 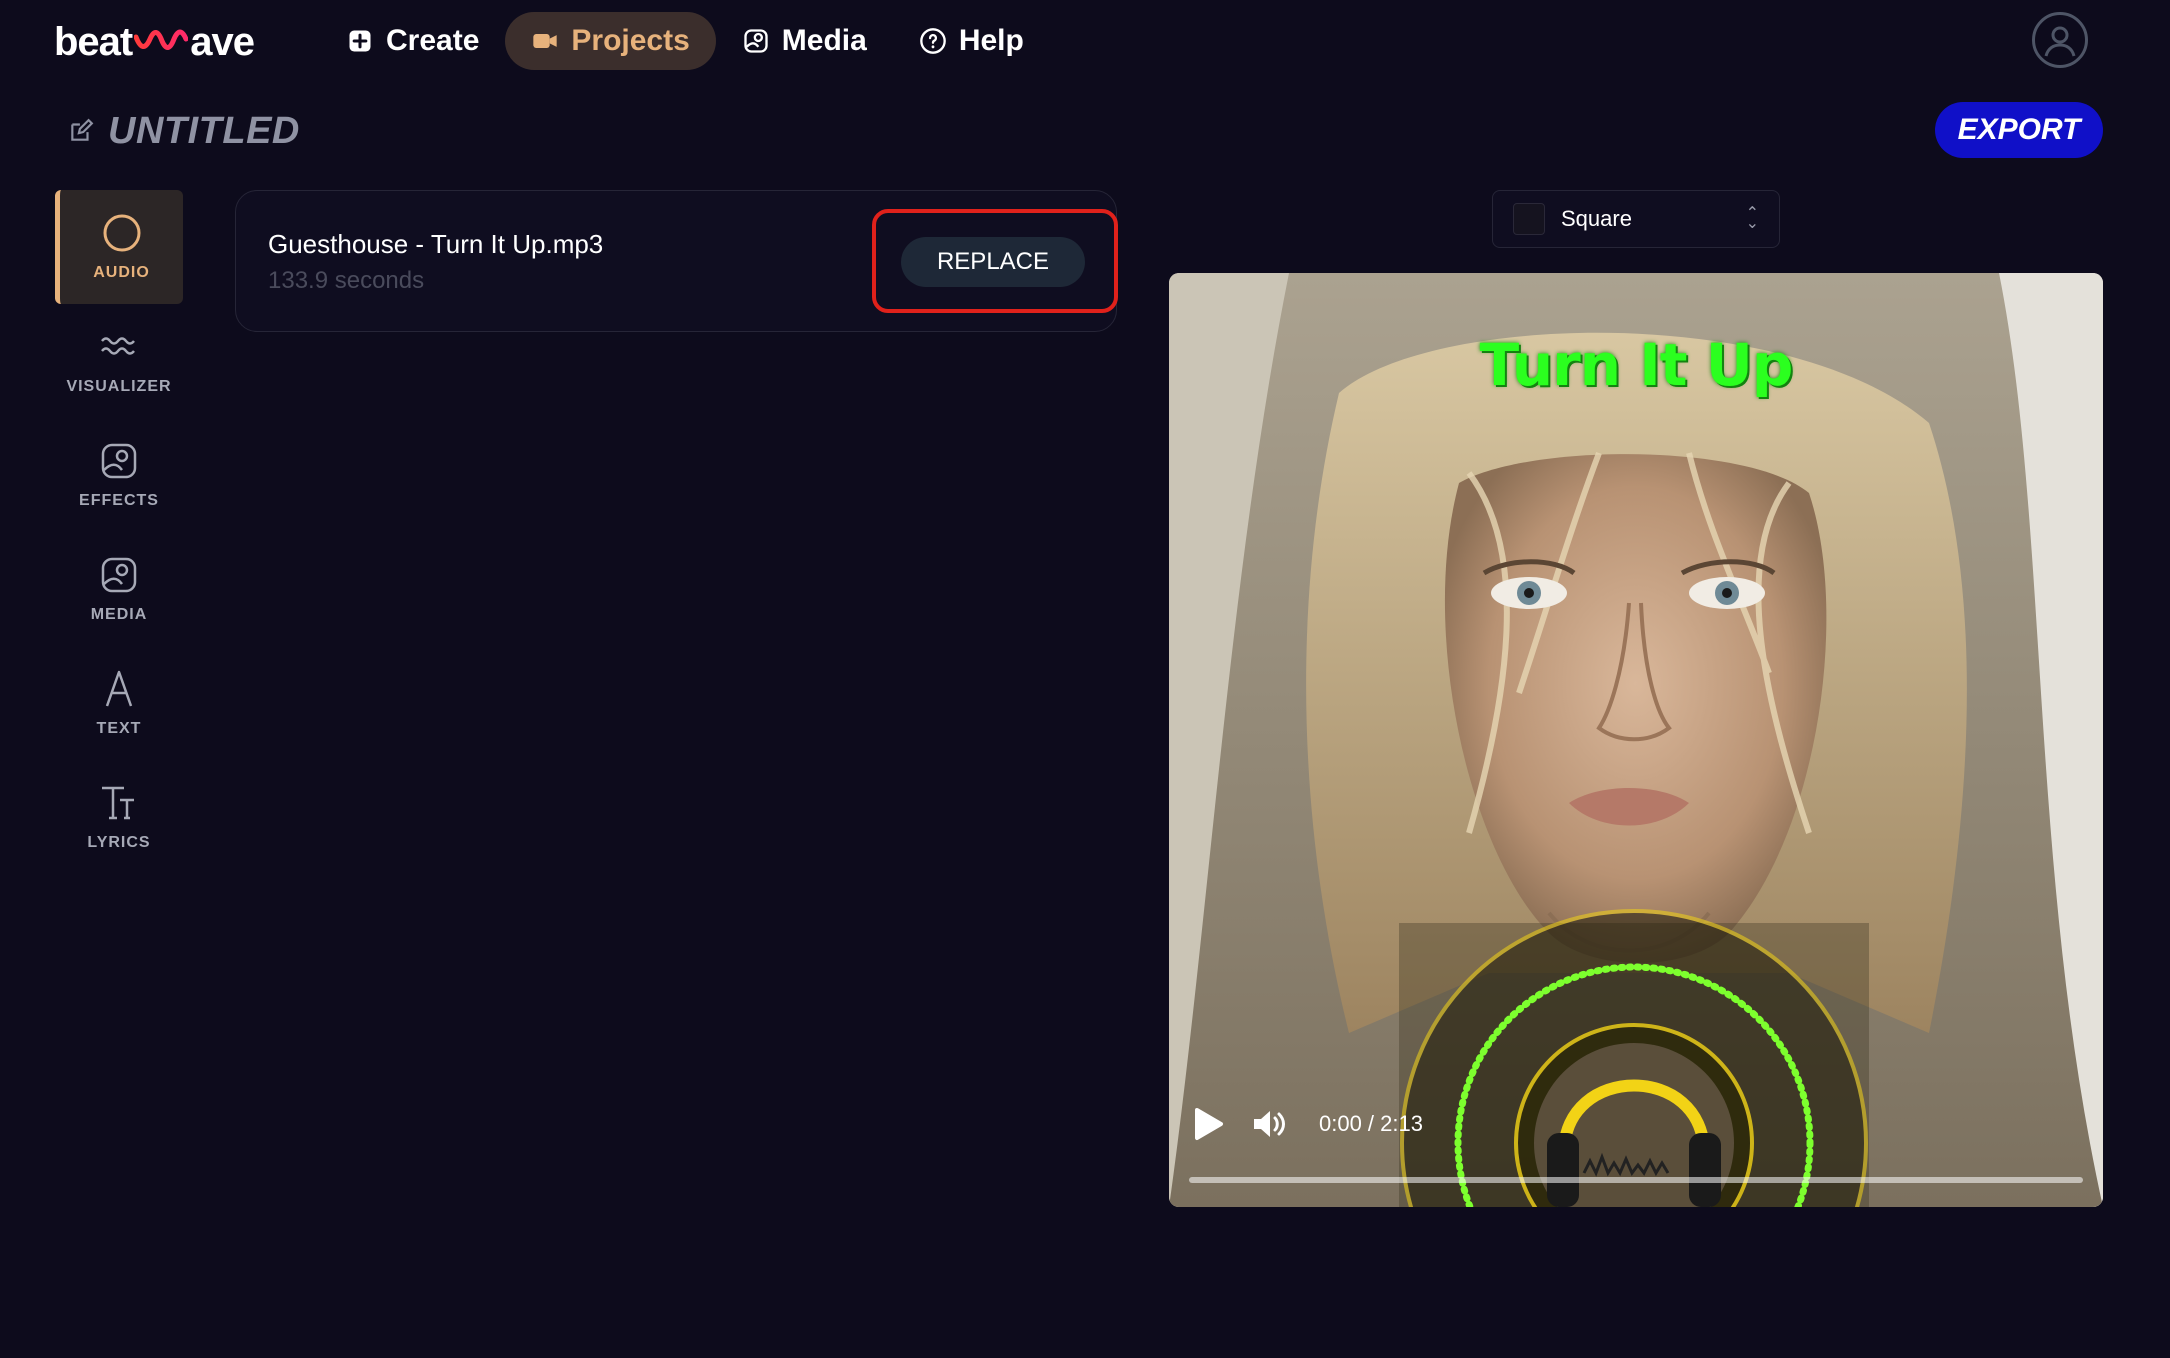 What do you see at coordinates (2019, 130) in the screenshot?
I see `export-button: EXPORT` at bounding box center [2019, 130].